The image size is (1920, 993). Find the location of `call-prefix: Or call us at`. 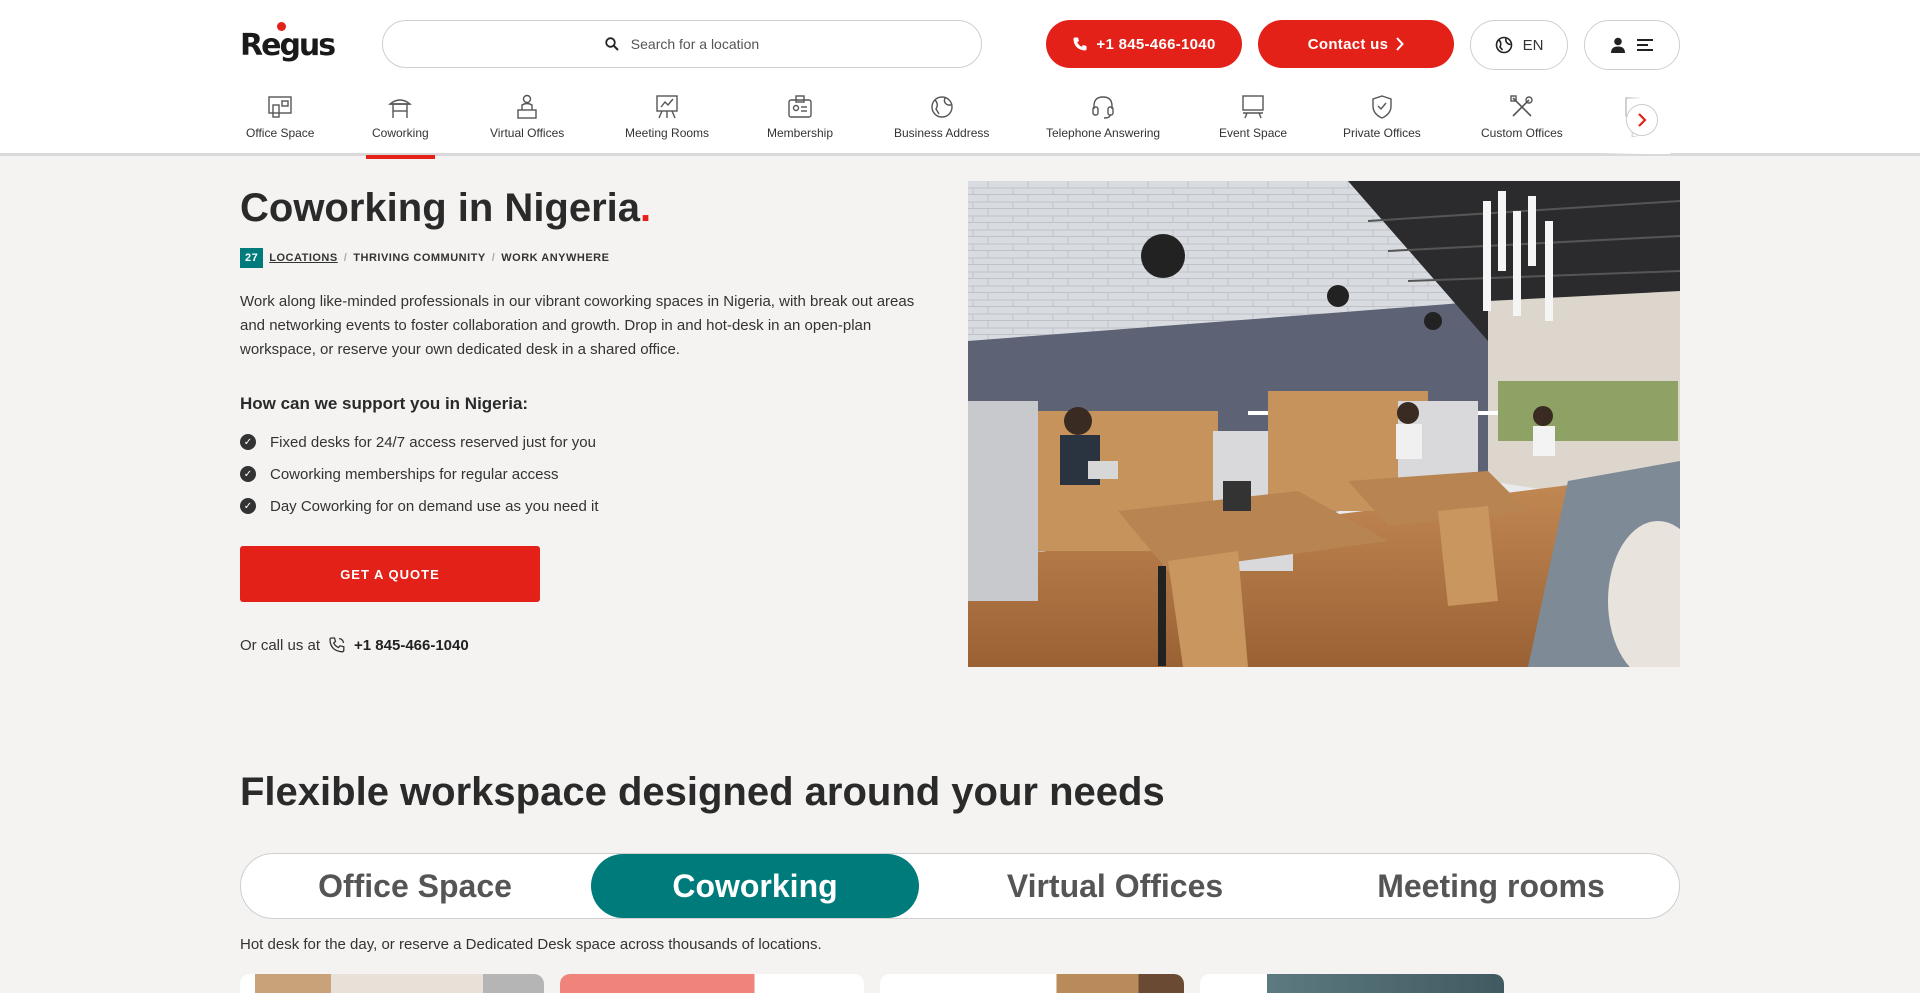

call-prefix: Or call us at is located at coordinates (280, 645).